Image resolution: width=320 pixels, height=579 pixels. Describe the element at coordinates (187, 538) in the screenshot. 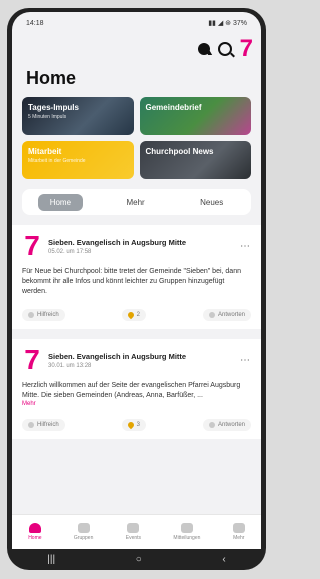

I see `nav-label: Mitteilungen` at that location.